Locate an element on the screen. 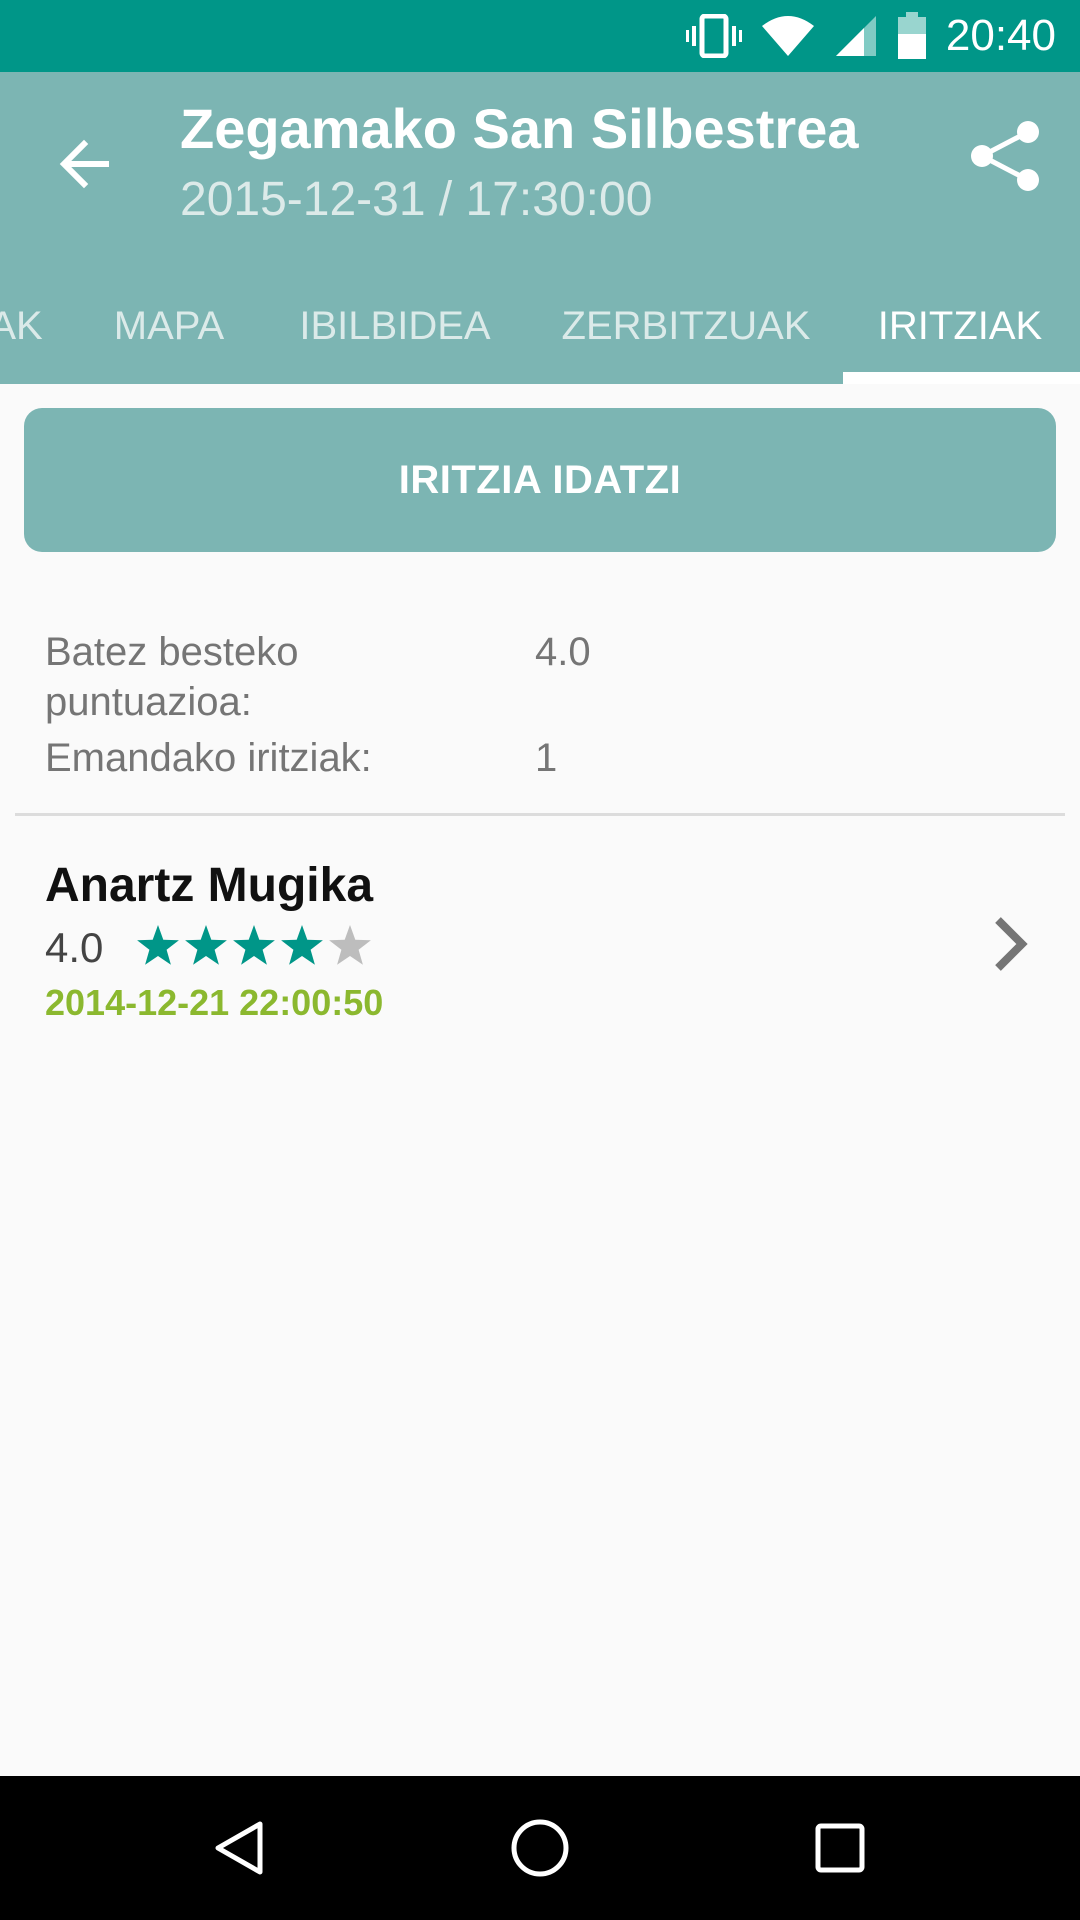 This screenshot has height=1920, width=1080. tab-bar: AK MAPA IBILBIDEA ZERBITZUAK IRITZIAK is located at coordinates (540, 326).